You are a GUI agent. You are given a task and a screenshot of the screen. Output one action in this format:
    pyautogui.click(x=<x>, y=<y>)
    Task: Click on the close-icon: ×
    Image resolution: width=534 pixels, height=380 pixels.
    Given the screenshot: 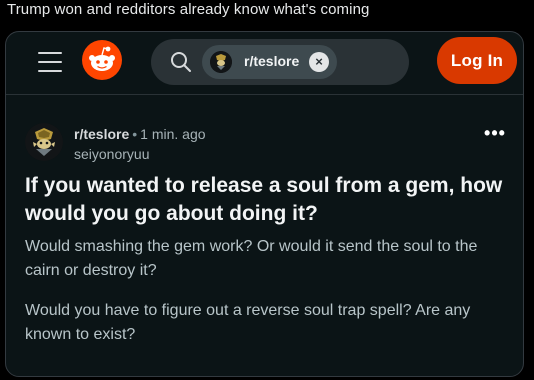 What is the action you would take?
    pyautogui.click(x=319, y=62)
    